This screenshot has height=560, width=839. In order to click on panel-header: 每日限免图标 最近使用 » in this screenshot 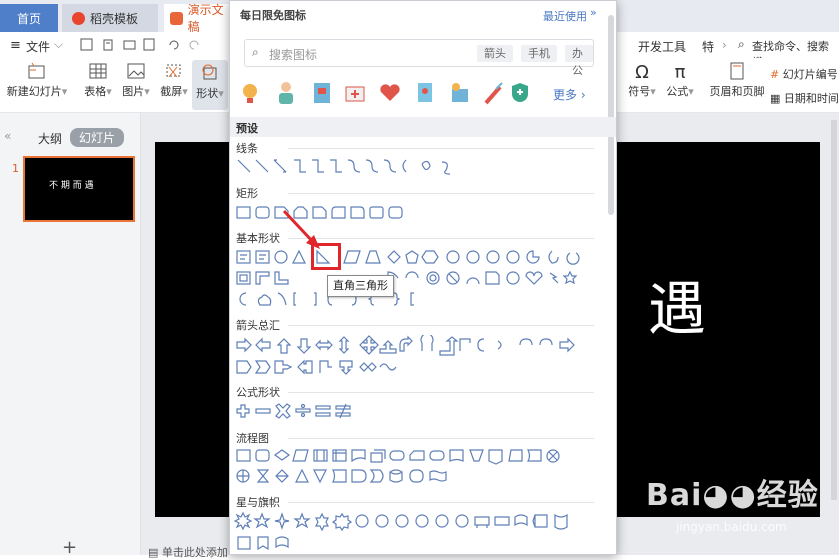, I will do `click(423, 15)`.